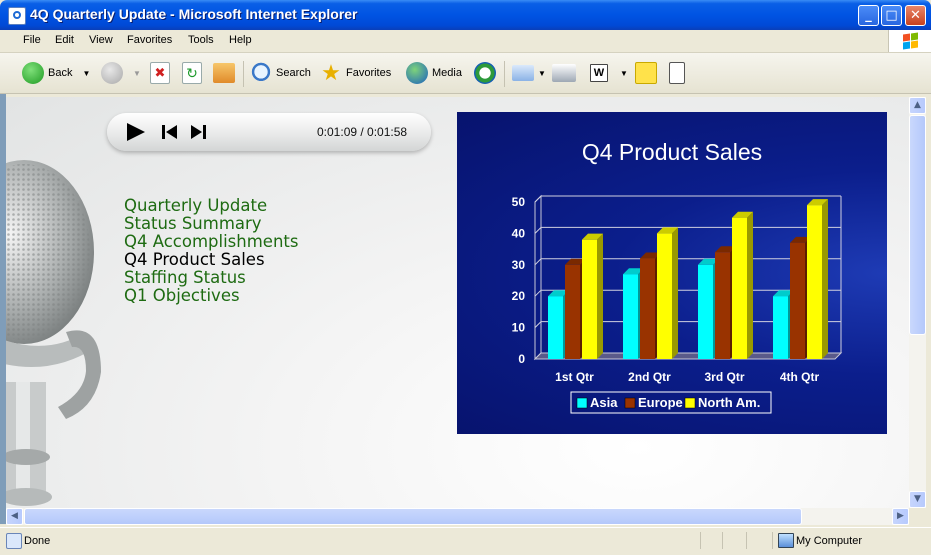  Describe the element at coordinates (800, 377) in the screenshot. I see `x-tick-label: 4th Qtr` at that location.